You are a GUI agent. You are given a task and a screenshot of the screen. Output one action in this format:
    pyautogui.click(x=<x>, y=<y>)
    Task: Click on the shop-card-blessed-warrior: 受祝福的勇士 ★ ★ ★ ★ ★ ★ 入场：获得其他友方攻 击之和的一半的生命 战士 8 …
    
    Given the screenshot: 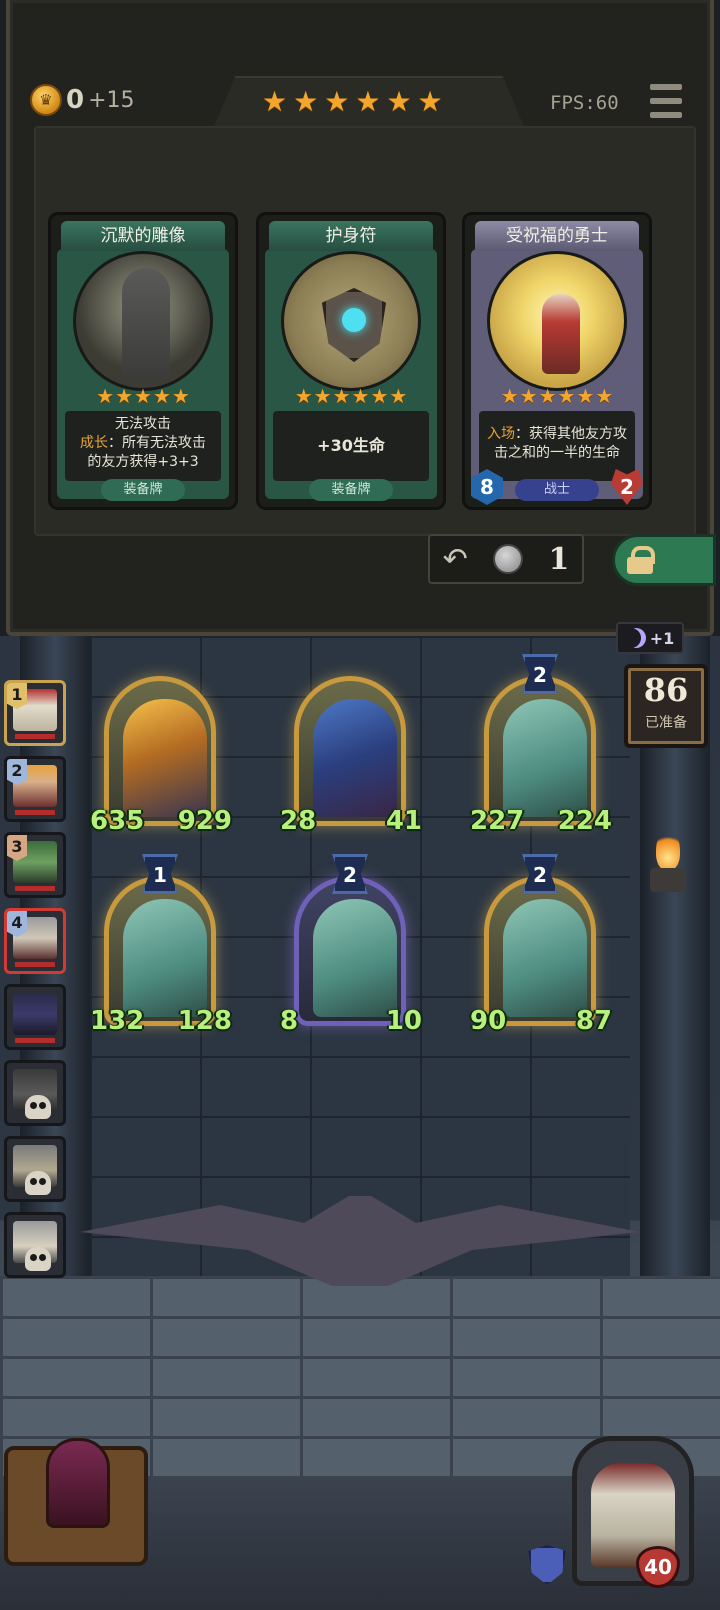 What is the action you would take?
    pyautogui.click(x=557, y=361)
    